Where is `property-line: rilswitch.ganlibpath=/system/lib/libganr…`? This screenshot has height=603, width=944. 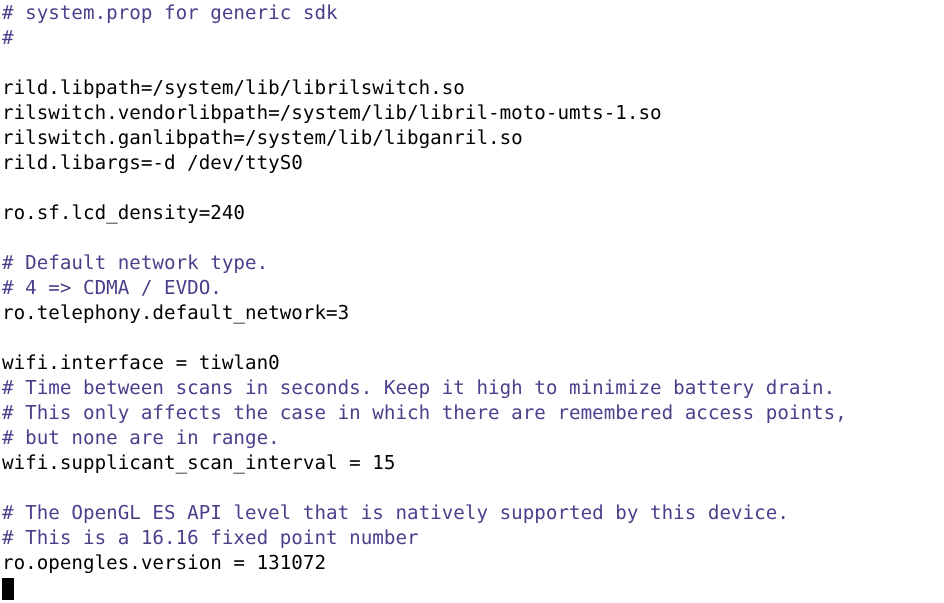
property-line: rilswitch.ganlibpath=/system/lib/libganr… is located at coordinates (262, 137).